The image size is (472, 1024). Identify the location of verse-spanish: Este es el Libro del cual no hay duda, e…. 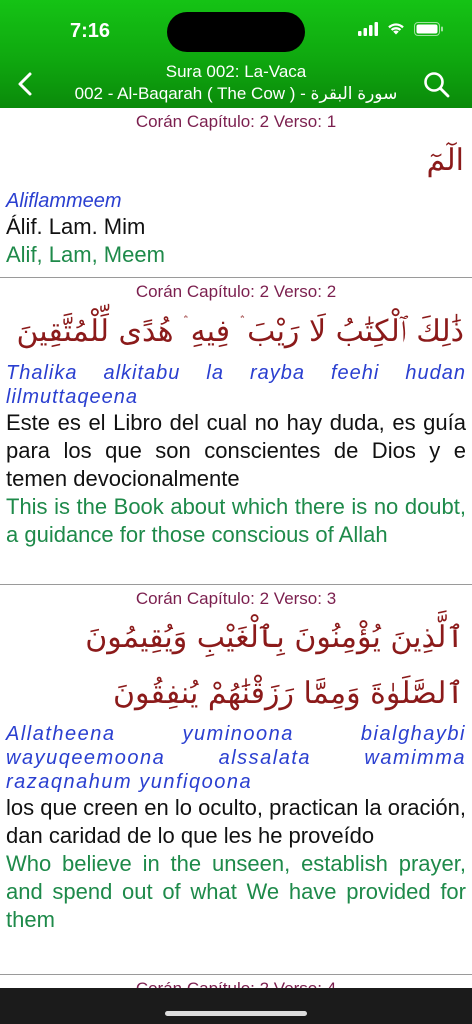
(236, 450).